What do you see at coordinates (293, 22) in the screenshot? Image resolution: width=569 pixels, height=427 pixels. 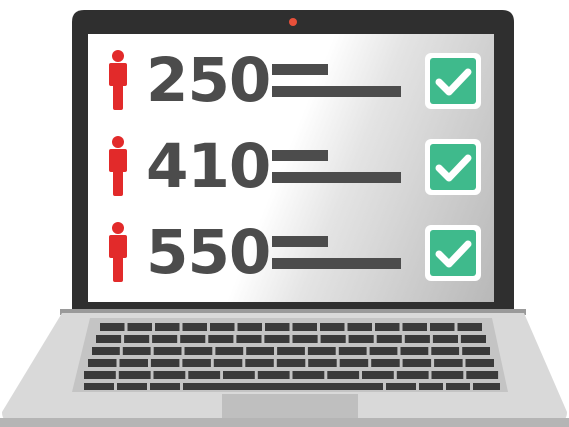 I see `camera-icon` at bounding box center [293, 22].